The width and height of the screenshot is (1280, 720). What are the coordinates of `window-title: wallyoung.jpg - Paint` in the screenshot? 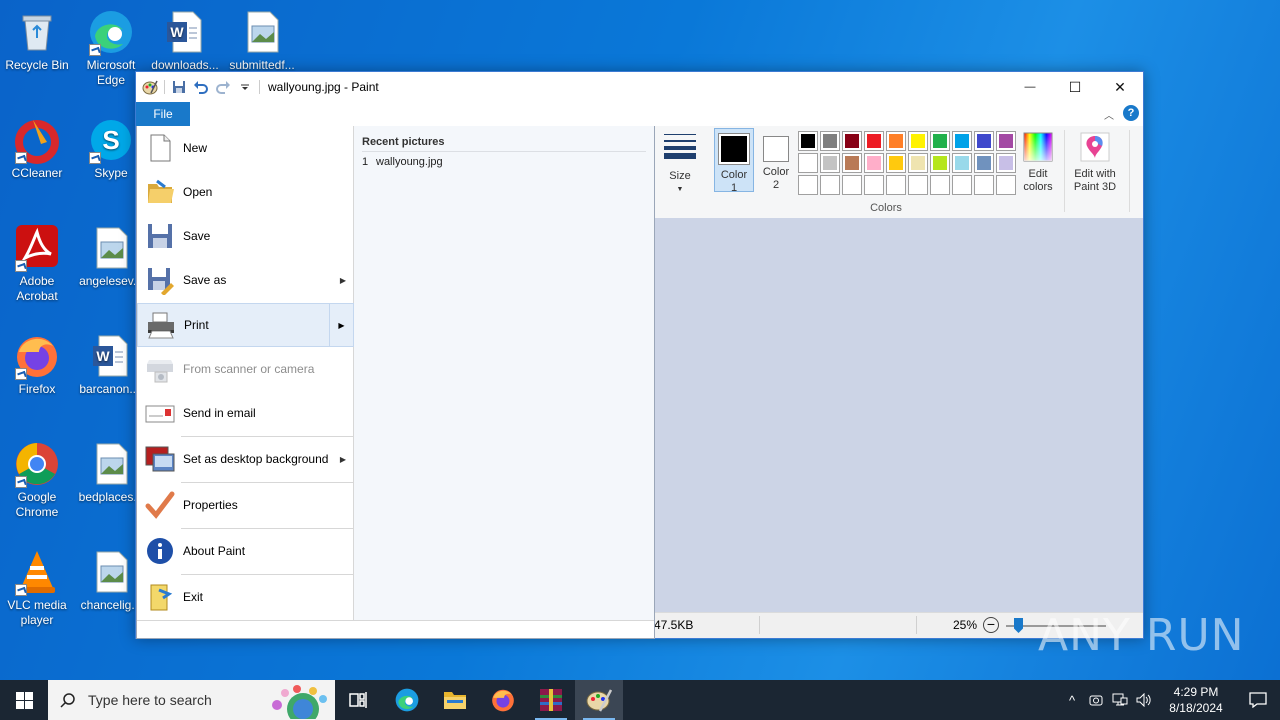 It's located at (323, 87).